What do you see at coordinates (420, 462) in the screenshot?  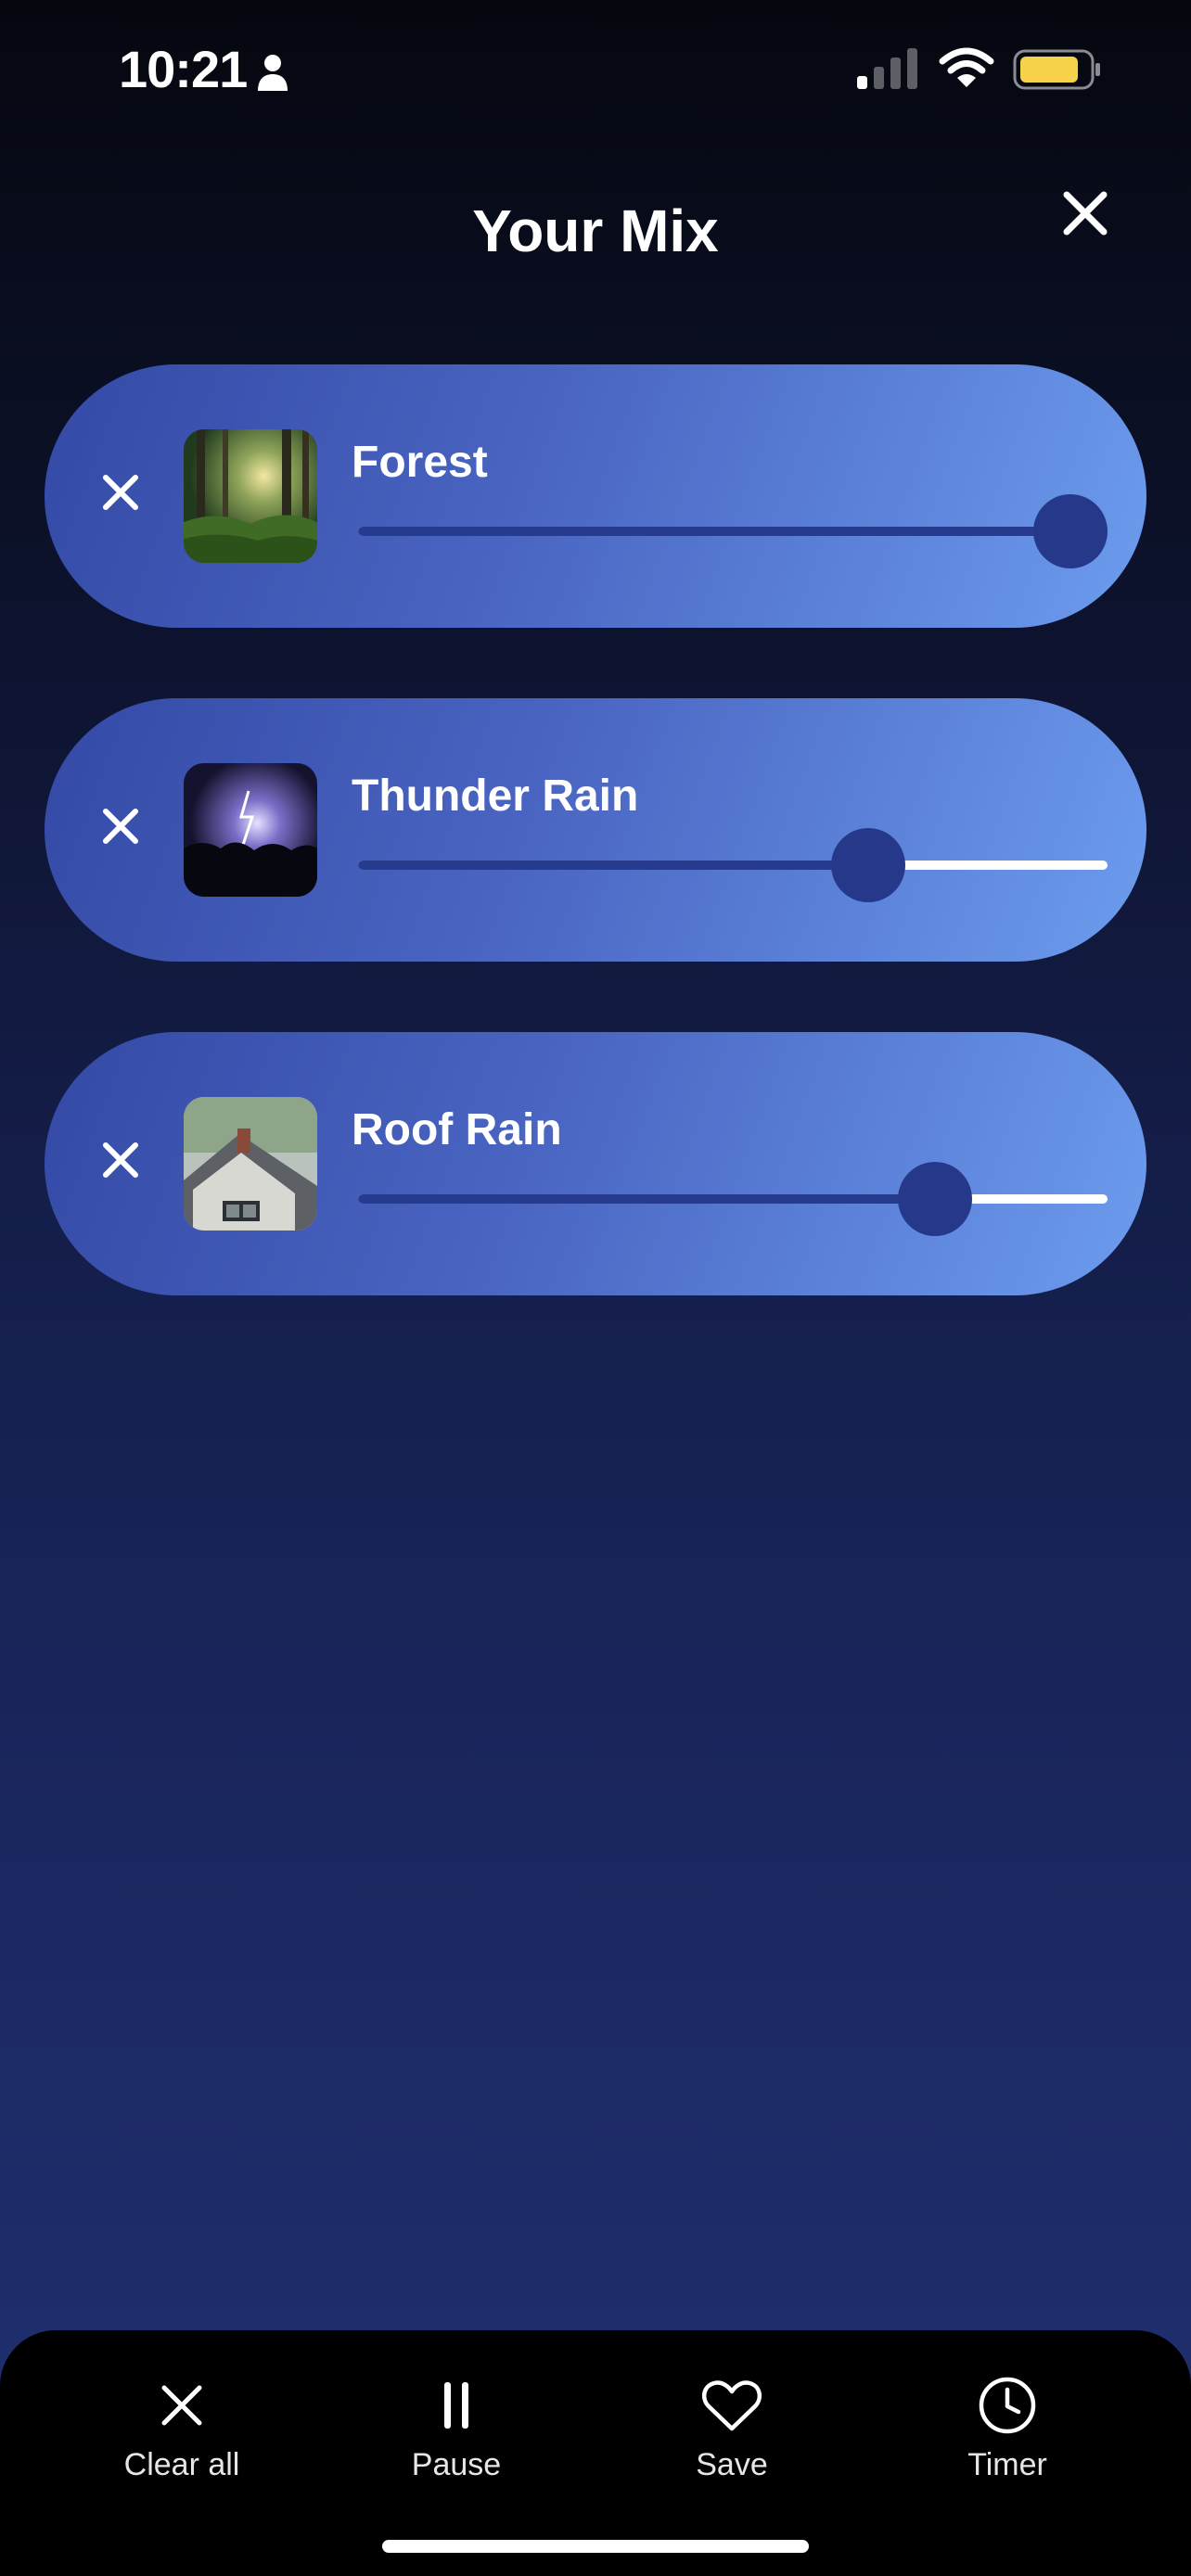 I see `sound-name: Forest` at bounding box center [420, 462].